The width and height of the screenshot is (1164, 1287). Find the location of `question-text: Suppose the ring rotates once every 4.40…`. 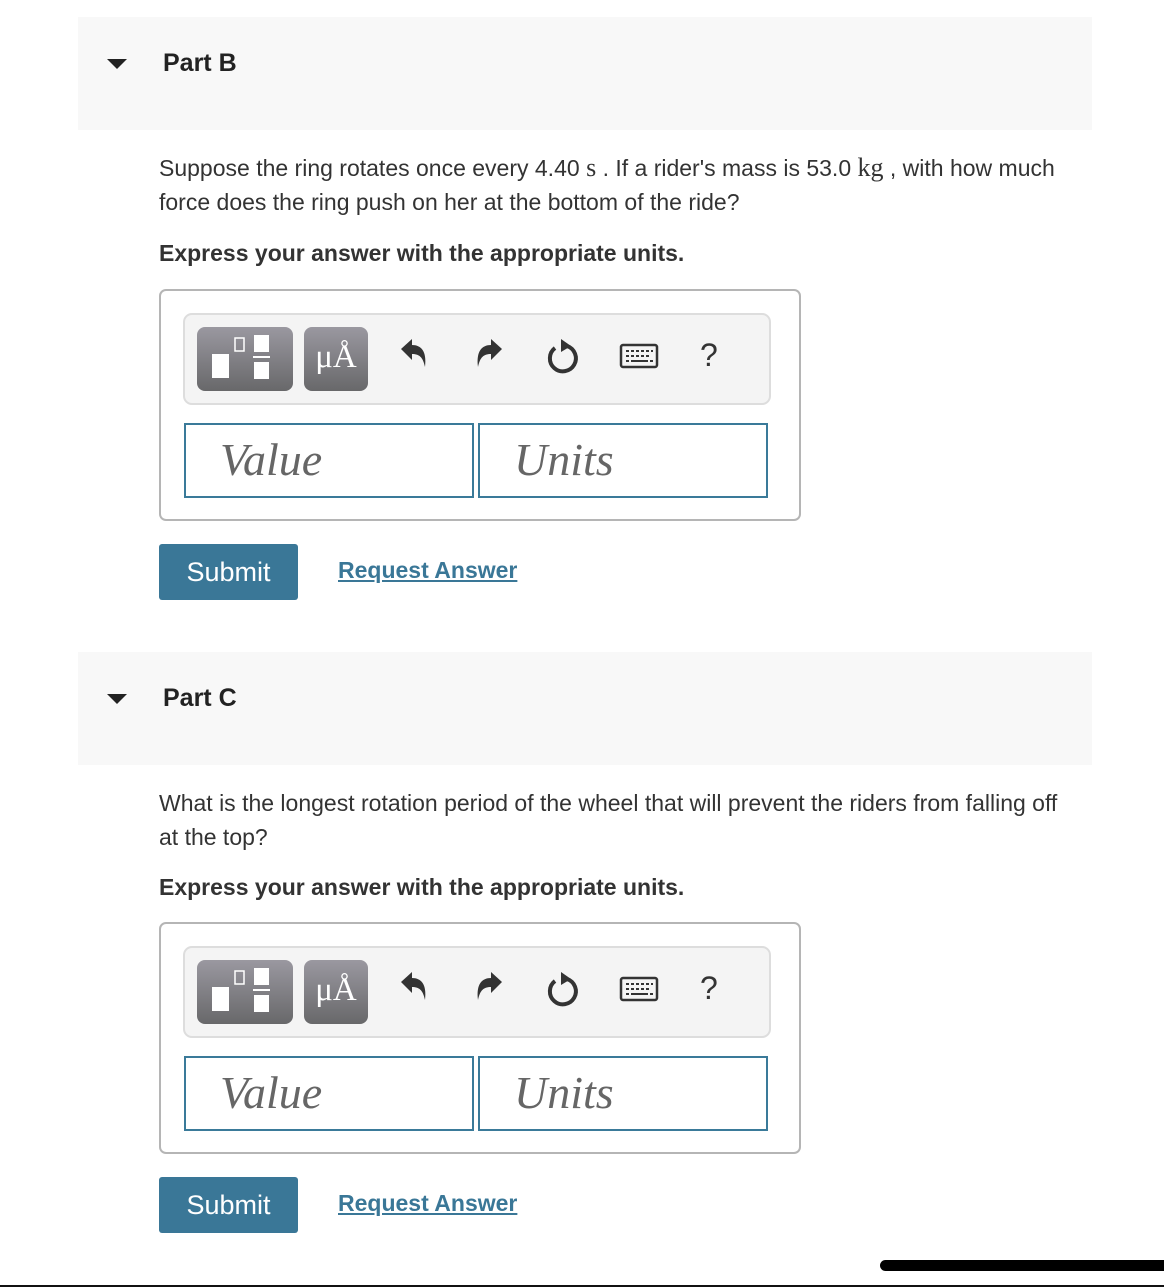

question-text: Suppose the ring rotates once every 4.40… is located at coordinates (619, 185).